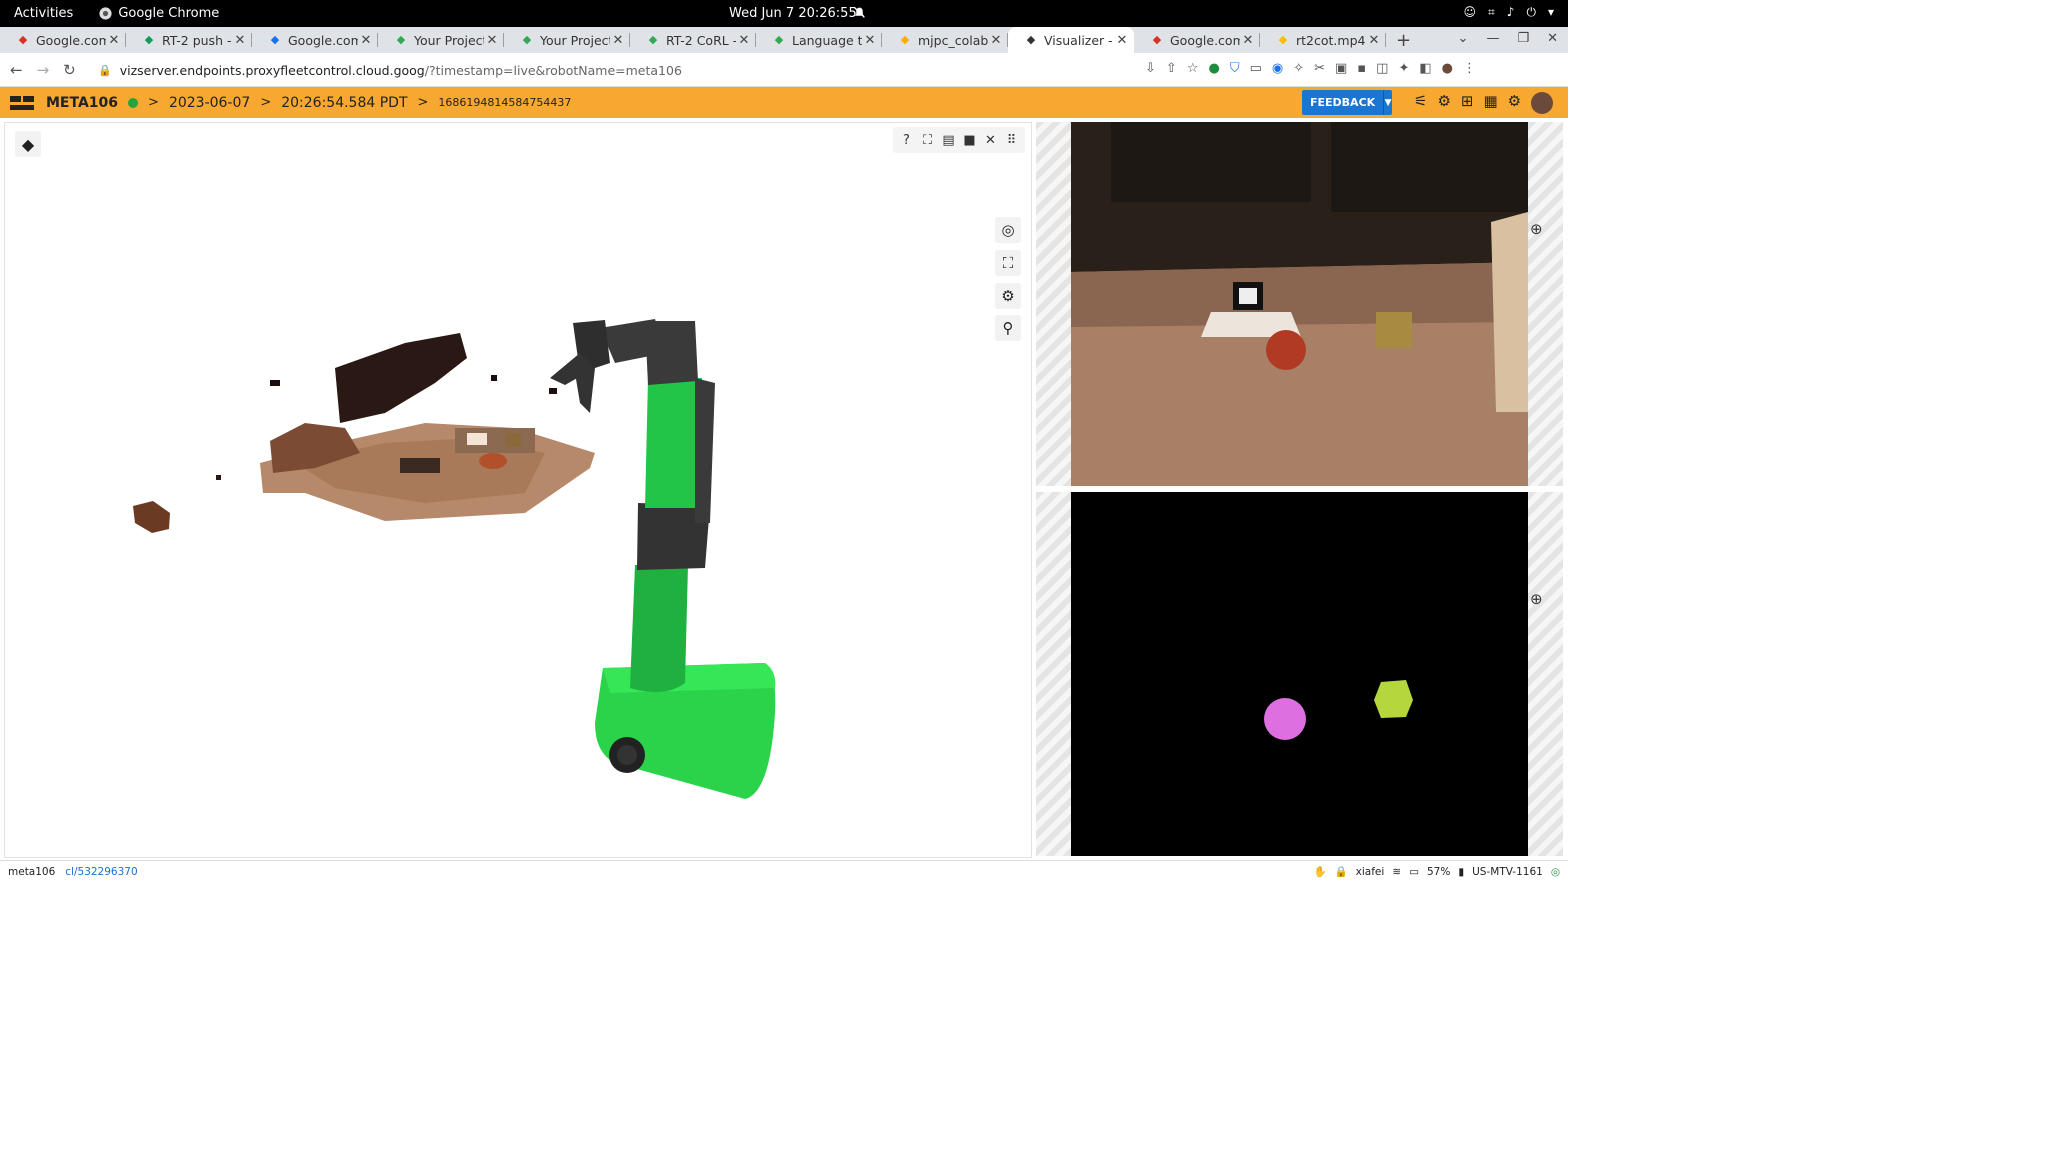 The image size is (2048, 1152). What do you see at coordinates (1079, 40) in the screenshot?
I see `tab-label: Visualizer - m` at bounding box center [1079, 40].